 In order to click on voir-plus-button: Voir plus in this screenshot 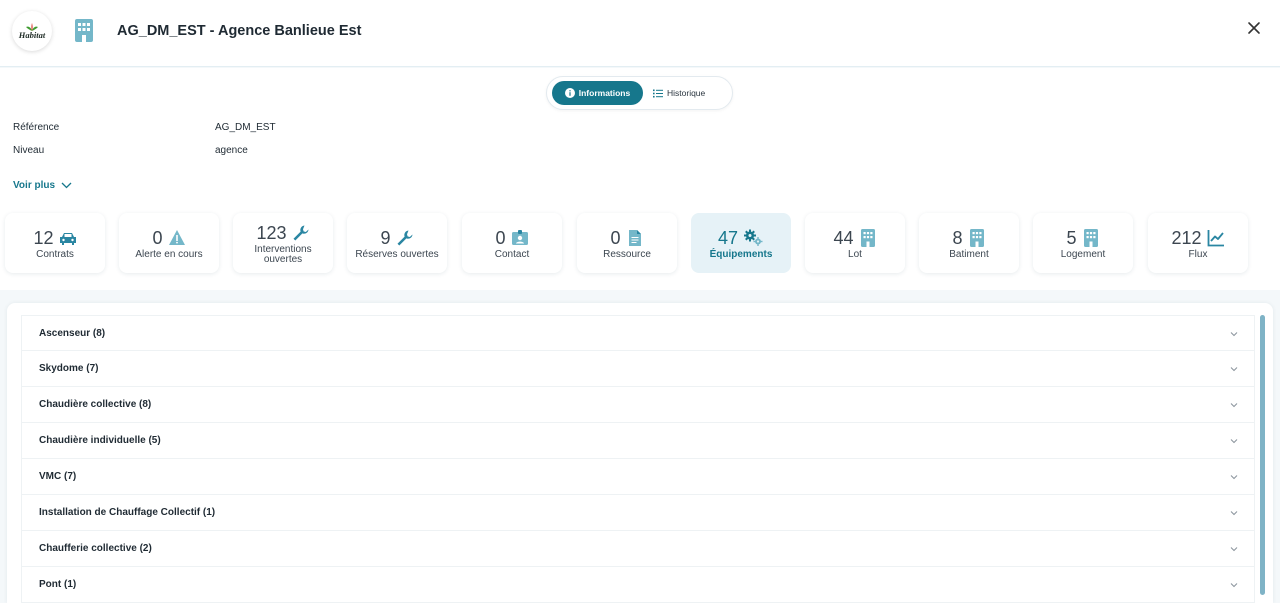, I will do `click(42, 185)`.